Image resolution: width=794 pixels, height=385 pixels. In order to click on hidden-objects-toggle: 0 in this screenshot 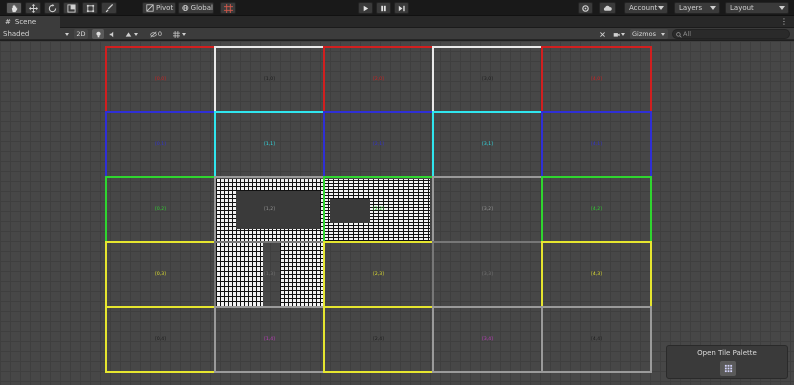, I will do `click(156, 34)`.